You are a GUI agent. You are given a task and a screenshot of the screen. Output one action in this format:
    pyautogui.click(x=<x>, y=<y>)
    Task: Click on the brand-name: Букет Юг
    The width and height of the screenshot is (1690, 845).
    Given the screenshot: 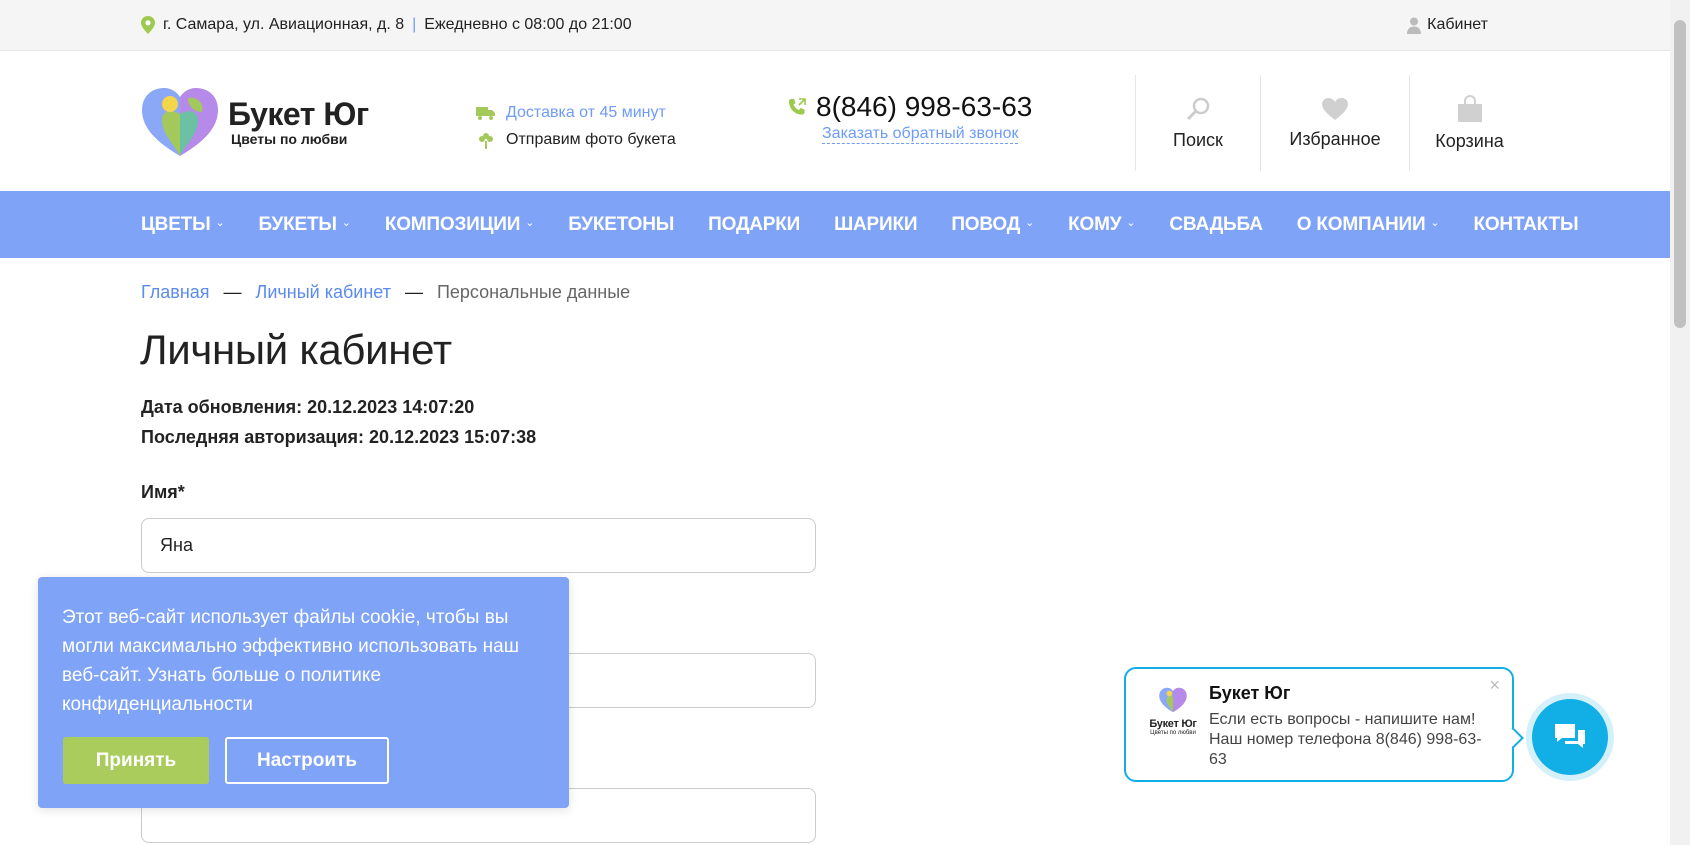 What is the action you would take?
    pyautogui.click(x=298, y=114)
    